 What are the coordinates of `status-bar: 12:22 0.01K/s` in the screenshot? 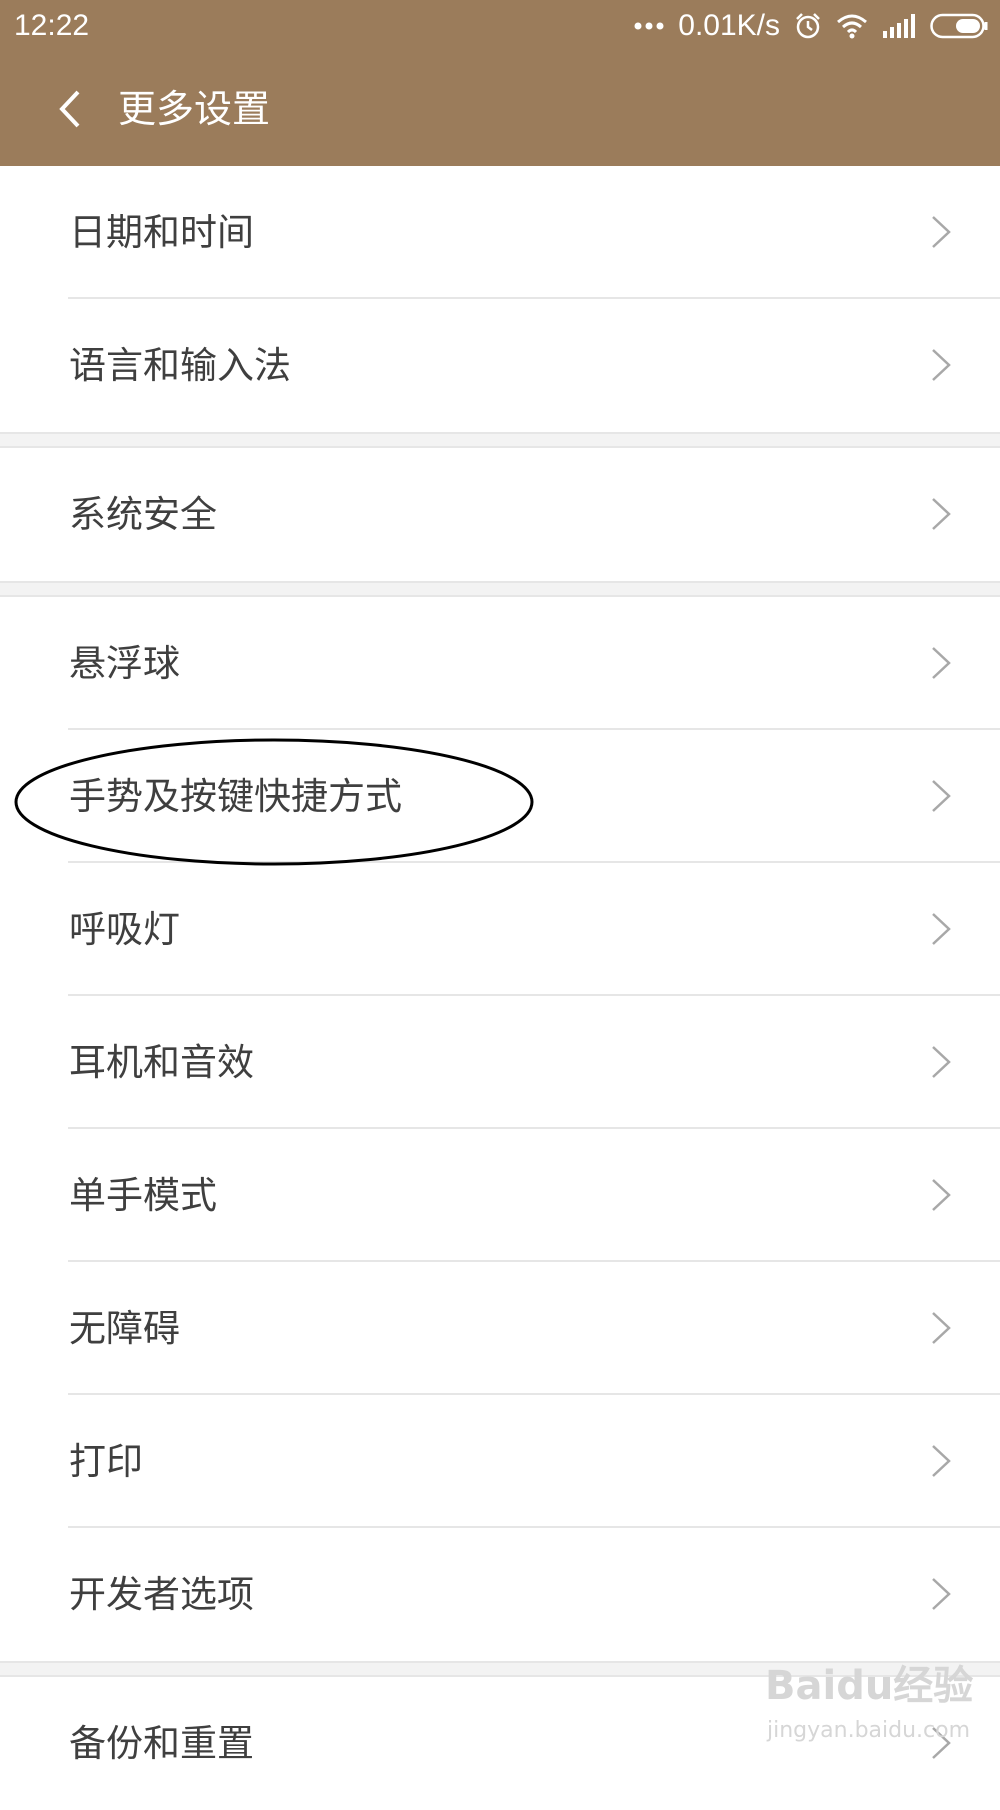 It's located at (500, 26).